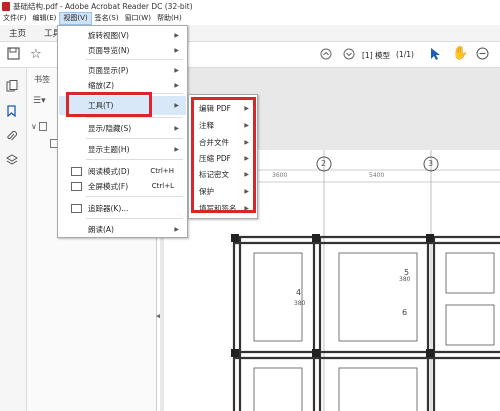  What do you see at coordinates (169, 18) in the screenshot?
I see `menu-help: 帮助(H)` at bounding box center [169, 18].